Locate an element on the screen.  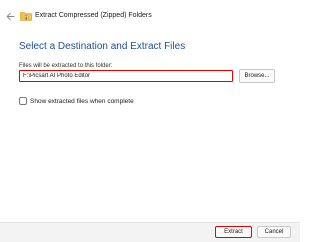
back-arrow-icon is located at coordinates (10, 16).